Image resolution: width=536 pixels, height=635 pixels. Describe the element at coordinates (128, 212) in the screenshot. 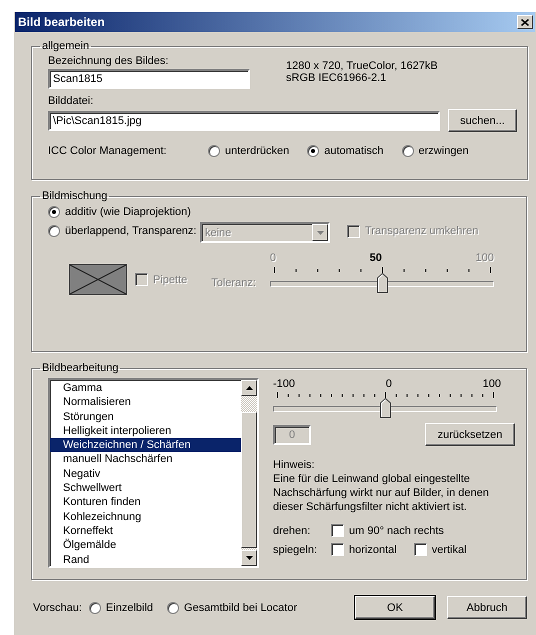

I see `radio-label: additiv (wie Diaprojektion)` at that location.